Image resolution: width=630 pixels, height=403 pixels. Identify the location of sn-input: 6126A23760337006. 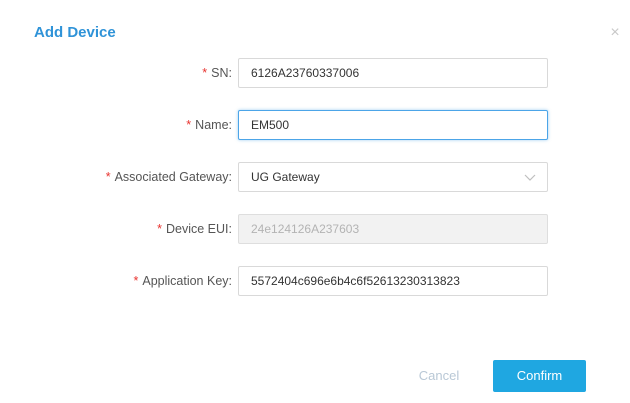
(393, 73).